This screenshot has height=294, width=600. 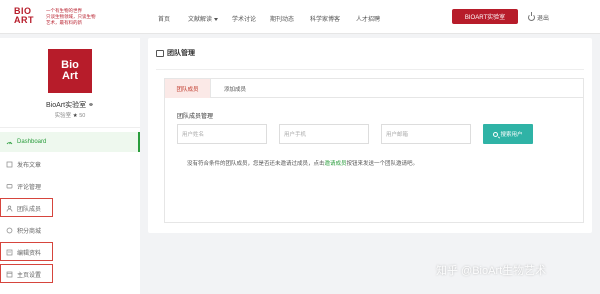 I want to click on section-title: 团队成员管理, so click(x=195, y=117).